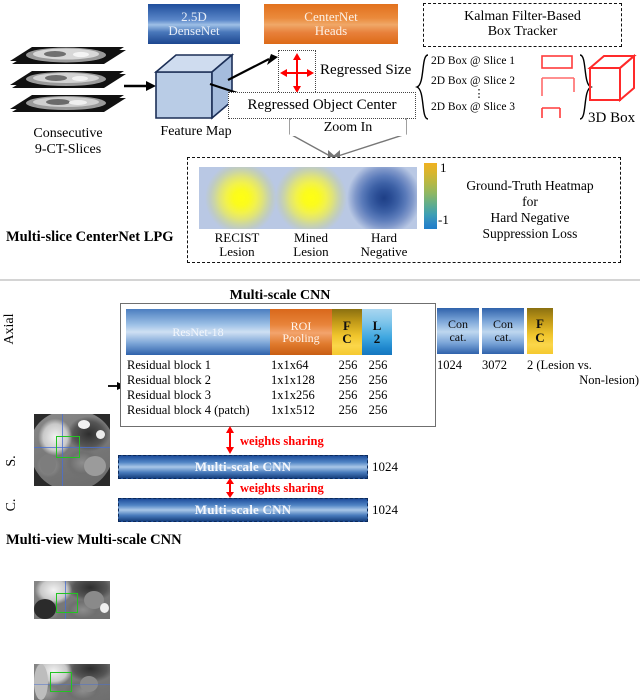  I want to click on output-label: 2 (Lesion vs. Non-lesion), so click(583, 373).